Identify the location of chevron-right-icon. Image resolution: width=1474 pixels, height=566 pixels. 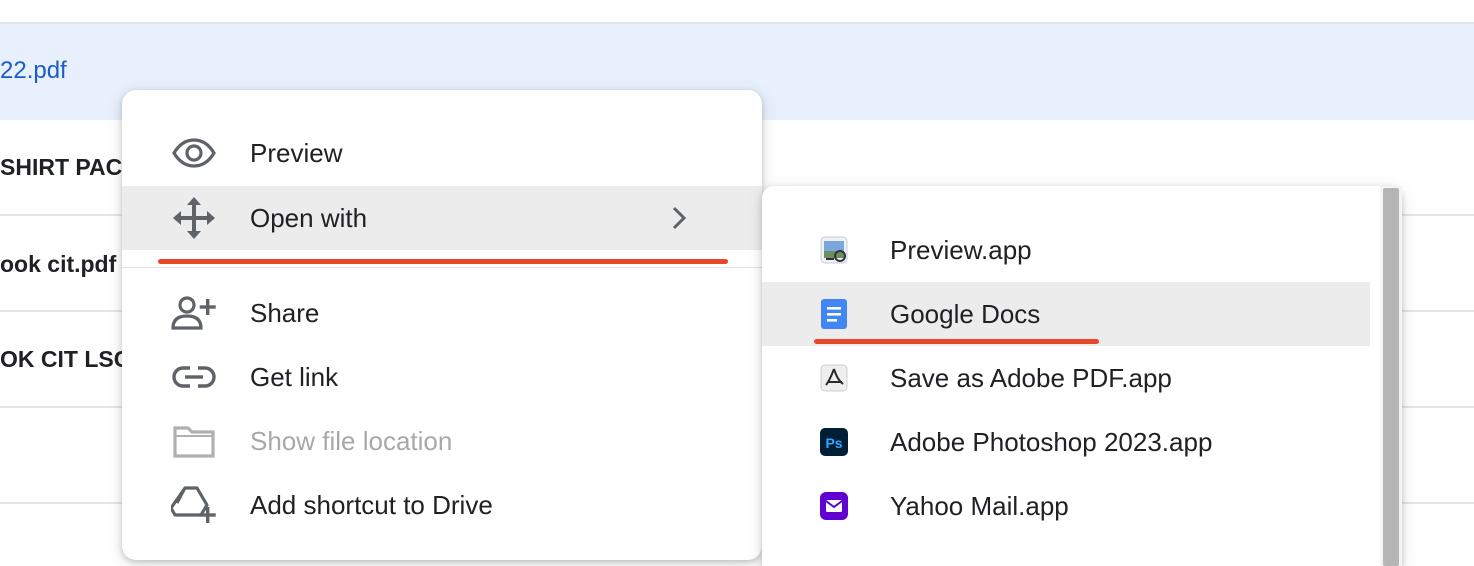
(679, 218).